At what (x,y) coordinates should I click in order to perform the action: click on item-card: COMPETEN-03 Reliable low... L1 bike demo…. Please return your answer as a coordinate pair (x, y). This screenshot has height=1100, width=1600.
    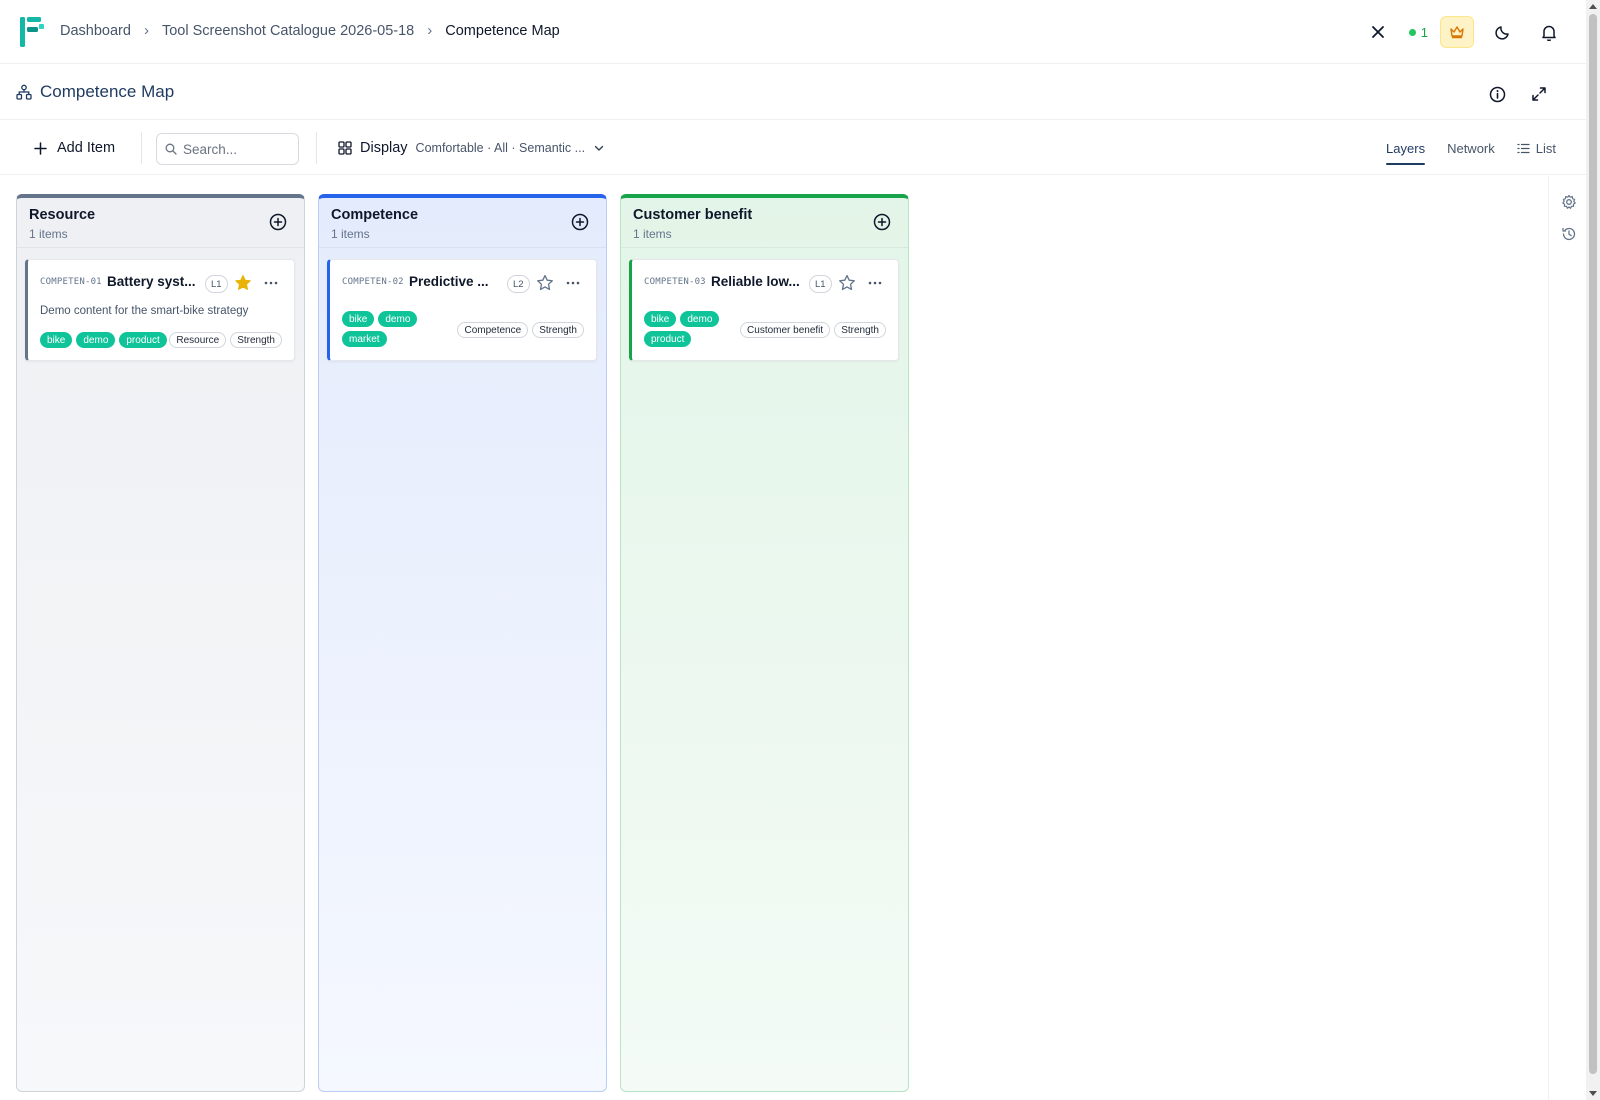
    Looking at the image, I should click on (764, 310).